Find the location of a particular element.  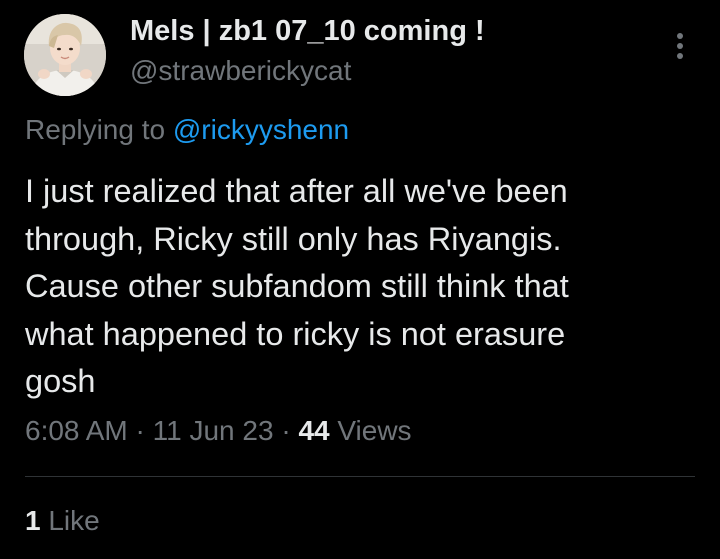

avatar-image is located at coordinates (65, 55).